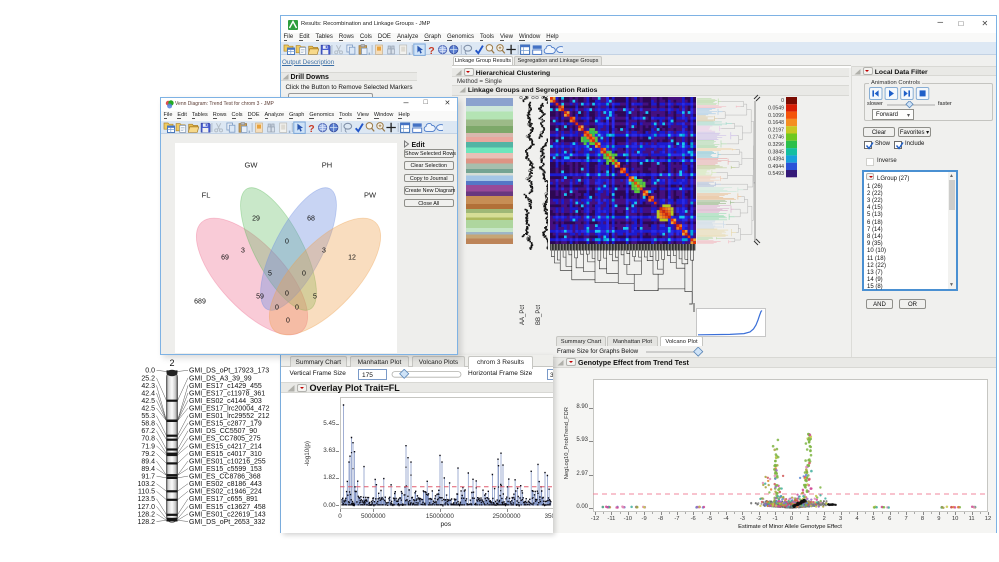  Describe the element at coordinates (776, 109) in the screenshot. I see `svg-text: 0.0549` at that location.